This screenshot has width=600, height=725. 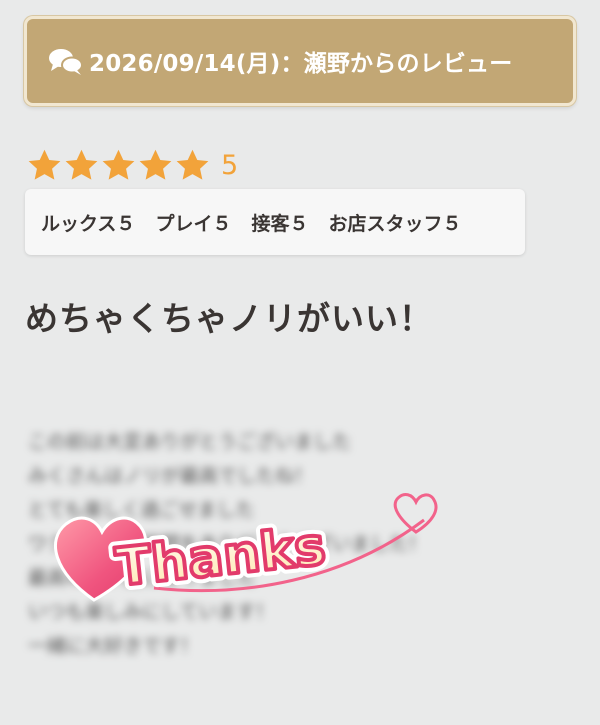 I want to click on review-body-line: 一緒に大好きです！, so click(x=114, y=646).